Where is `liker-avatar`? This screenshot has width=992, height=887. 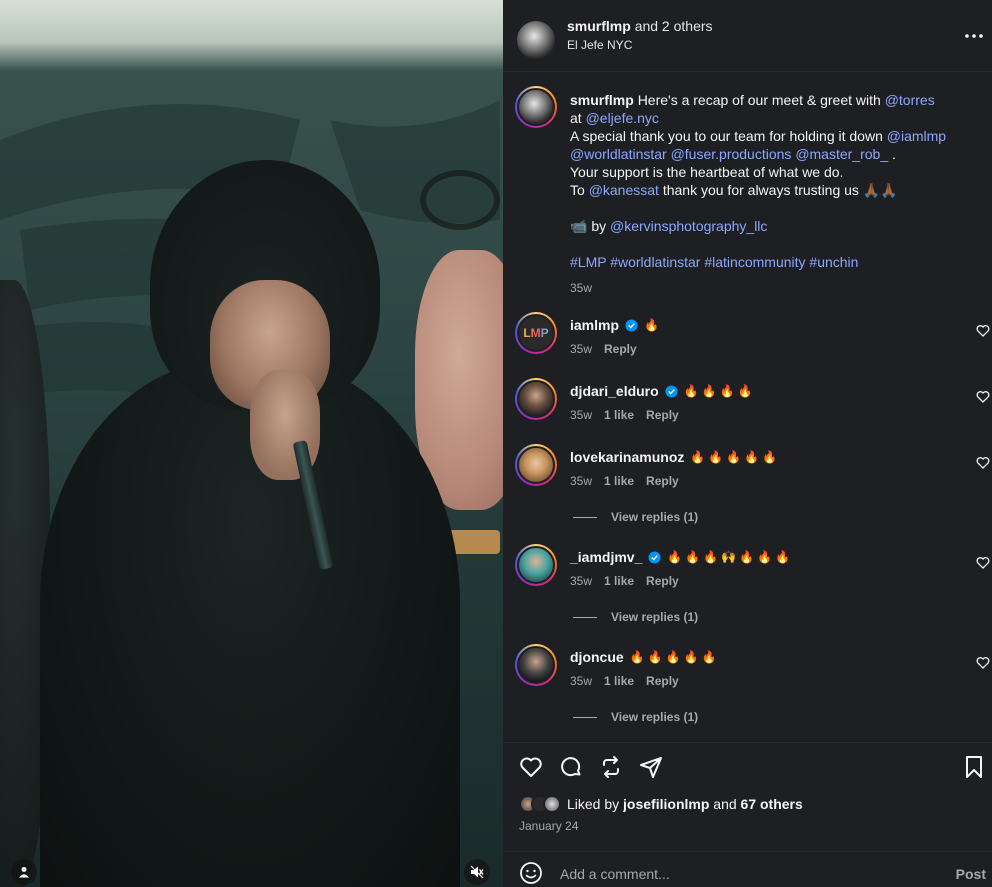 liker-avatar is located at coordinates (552, 804).